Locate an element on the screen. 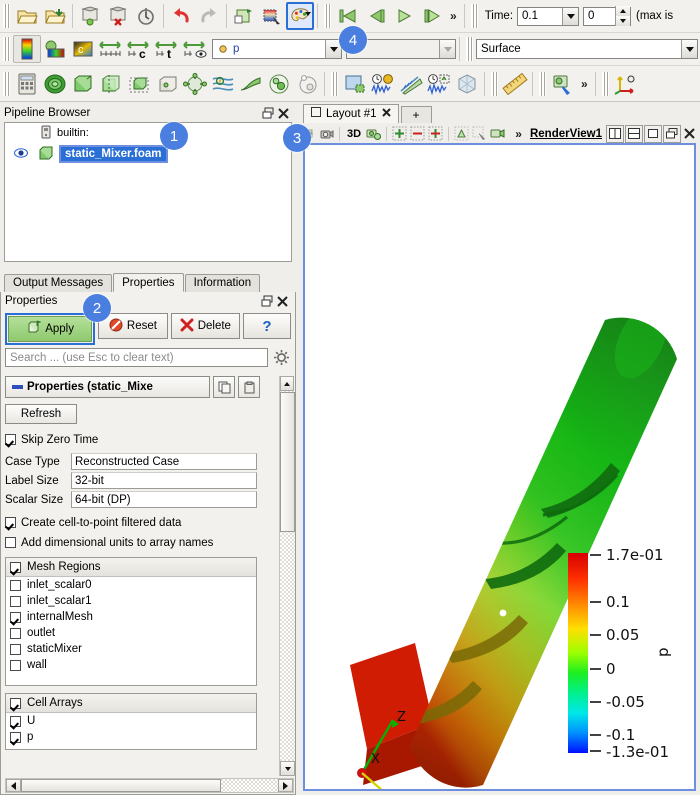 Image resolution: width=700 pixels, height=795 pixels. properties-horizontal-scrollbar is located at coordinates (149, 785).